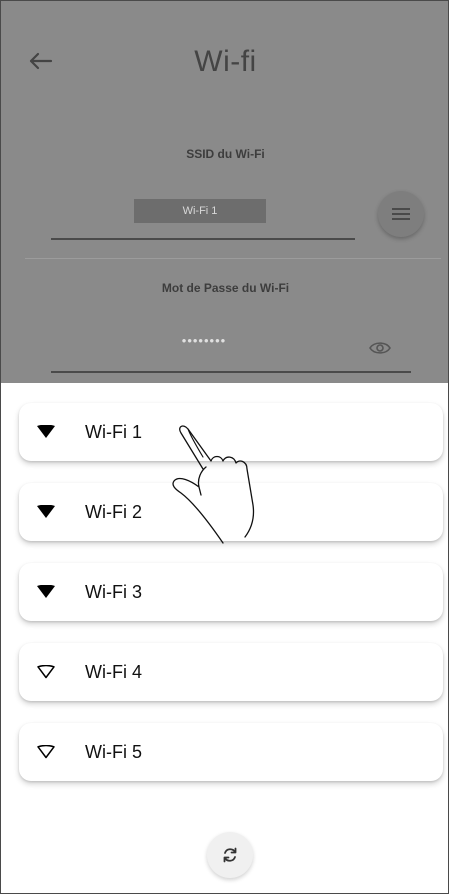 The width and height of the screenshot is (449, 894). I want to click on network-name: Wi-Fi 5, so click(113, 752).